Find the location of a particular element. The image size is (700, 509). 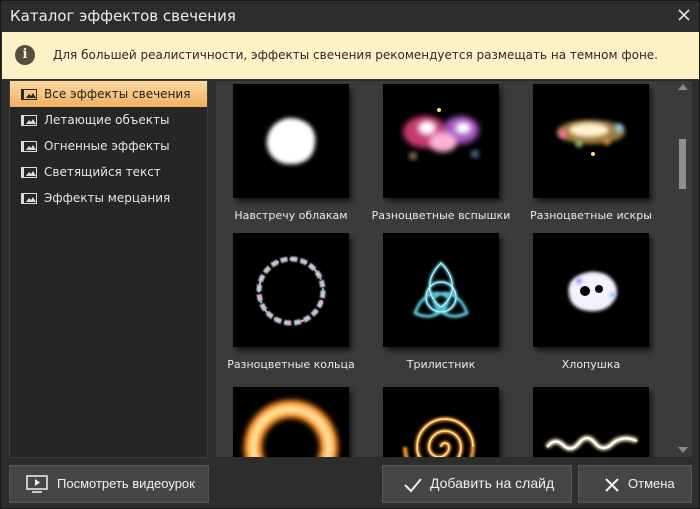

sidebar-item-label: Огненные эффекты is located at coordinates (107, 146).